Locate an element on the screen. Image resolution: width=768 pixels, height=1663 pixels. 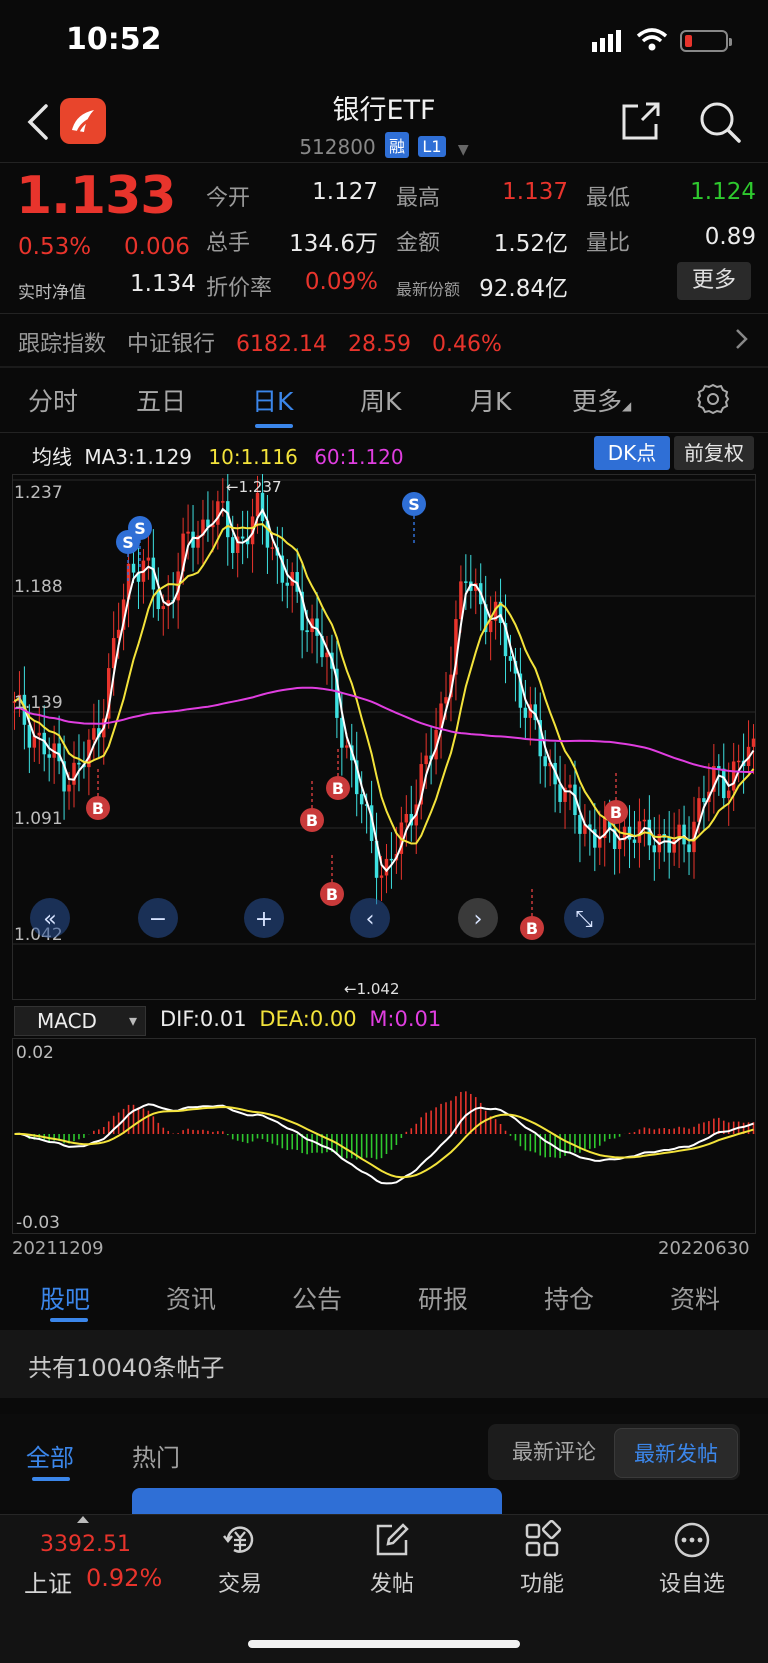
tab-profile: 资料 is located at coordinates (695, 1298).